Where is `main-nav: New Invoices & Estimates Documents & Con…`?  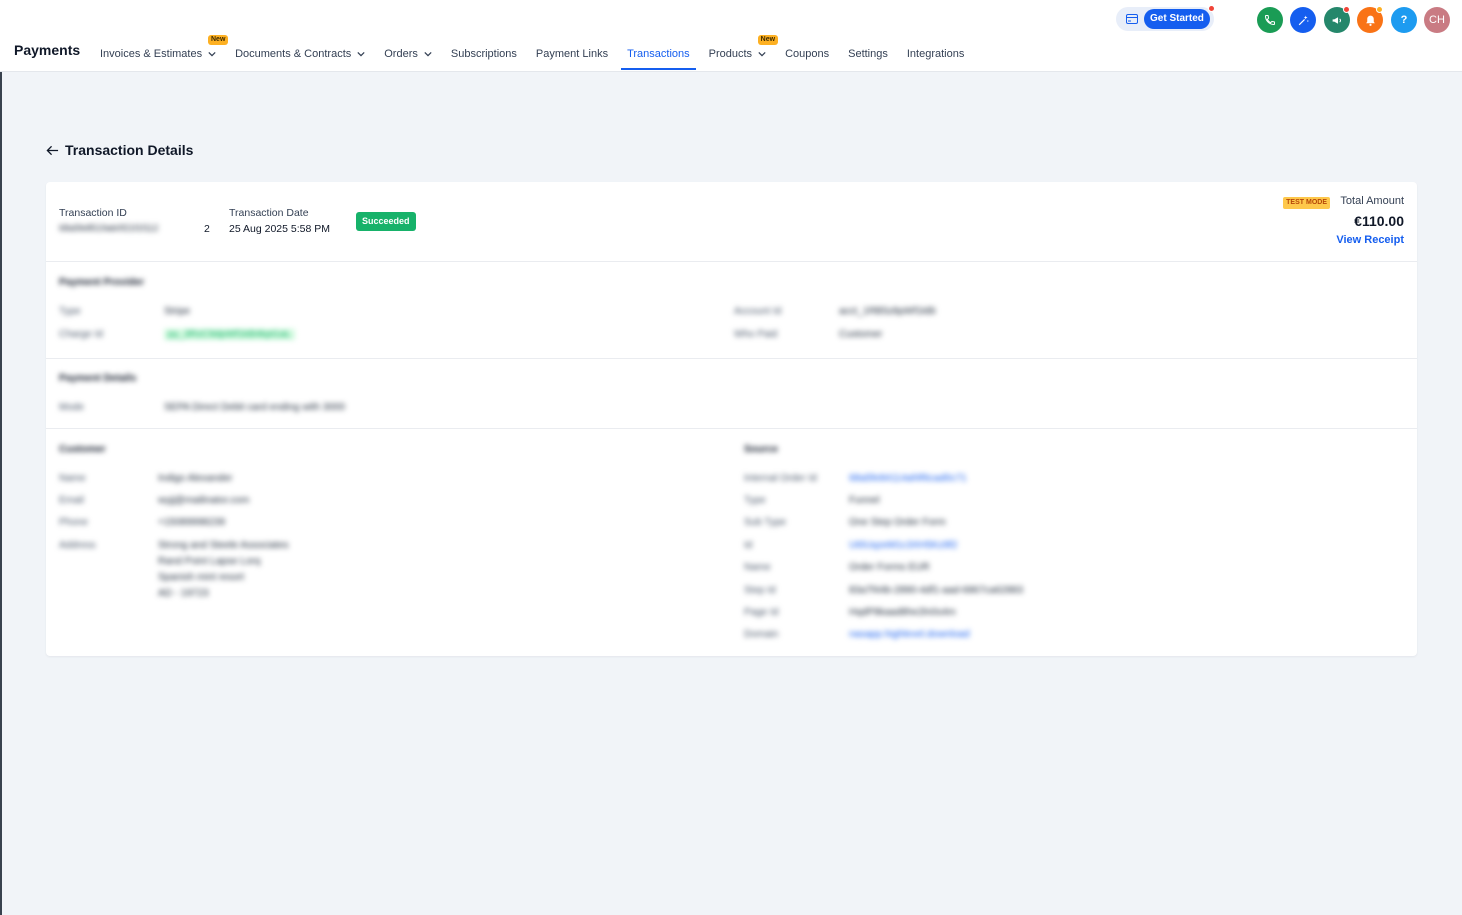
main-nav: New Invoices & Estimates Documents & Con… is located at coordinates (541, 53).